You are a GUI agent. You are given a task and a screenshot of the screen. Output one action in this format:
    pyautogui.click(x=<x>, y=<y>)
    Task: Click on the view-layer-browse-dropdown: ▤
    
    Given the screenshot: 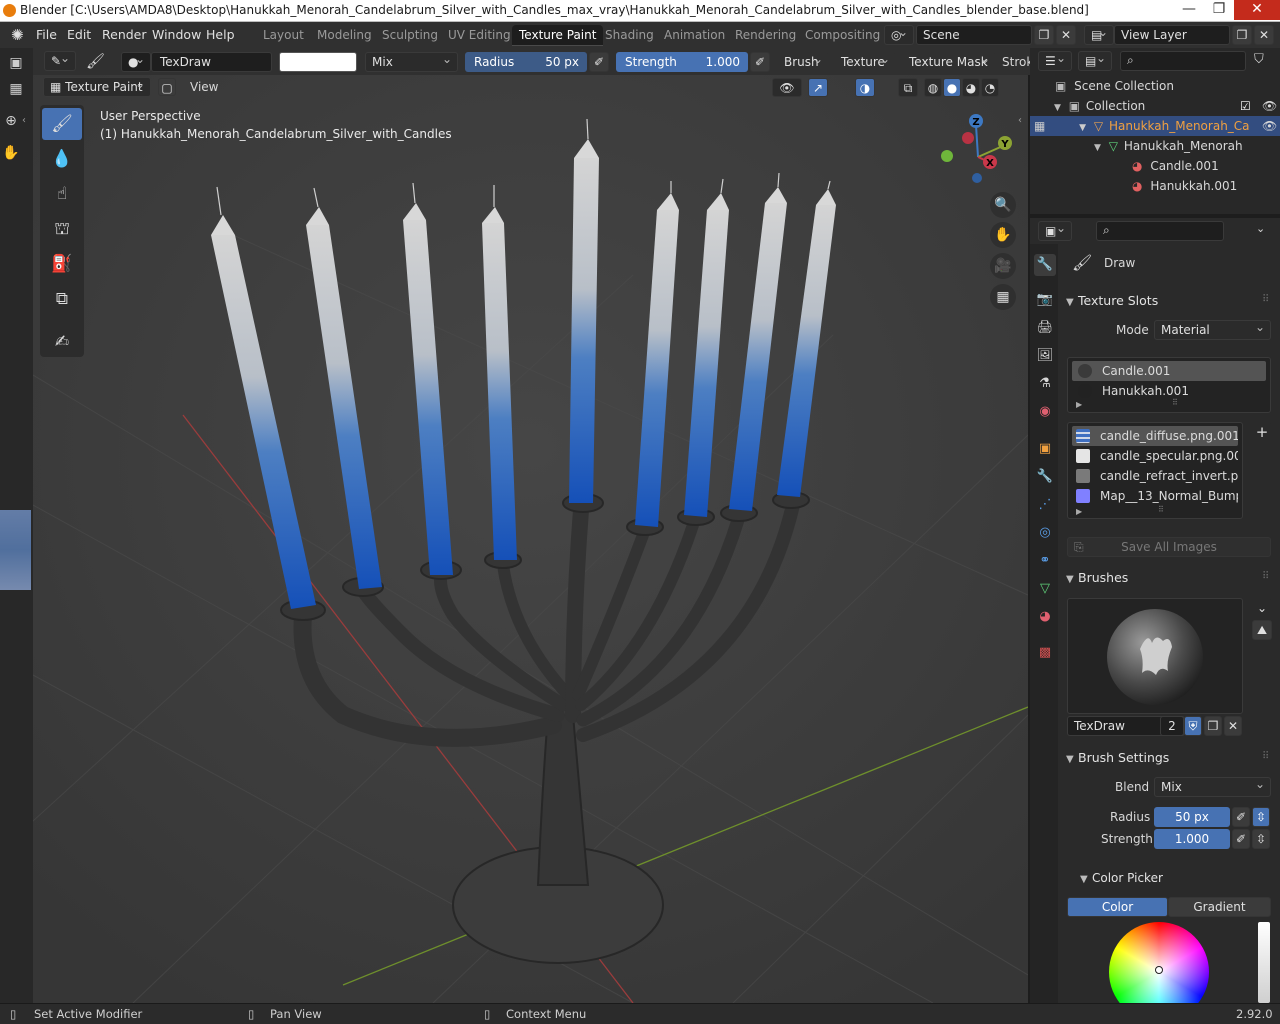 What is the action you would take?
    pyautogui.click(x=1099, y=35)
    